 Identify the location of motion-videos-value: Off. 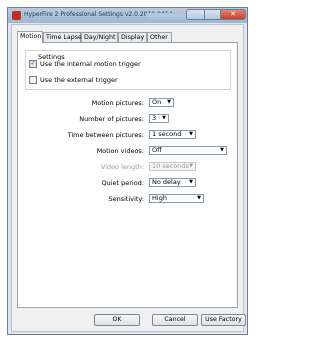
(157, 150).